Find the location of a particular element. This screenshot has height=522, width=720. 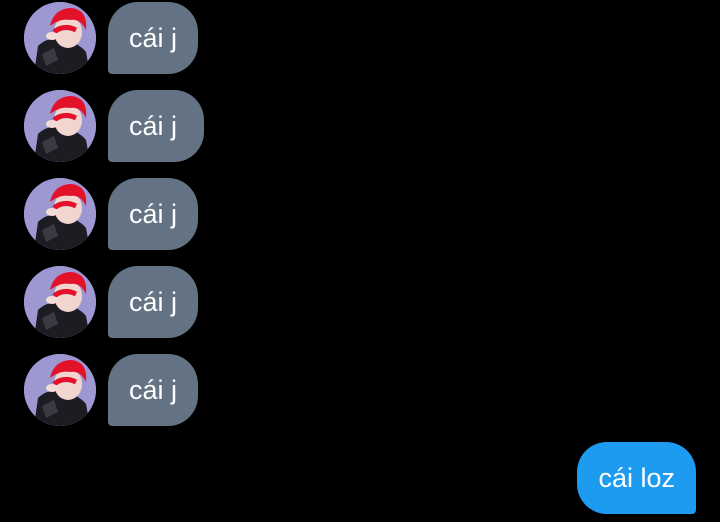

message-row-outgoing: cái loz is located at coordinates (636, 478).